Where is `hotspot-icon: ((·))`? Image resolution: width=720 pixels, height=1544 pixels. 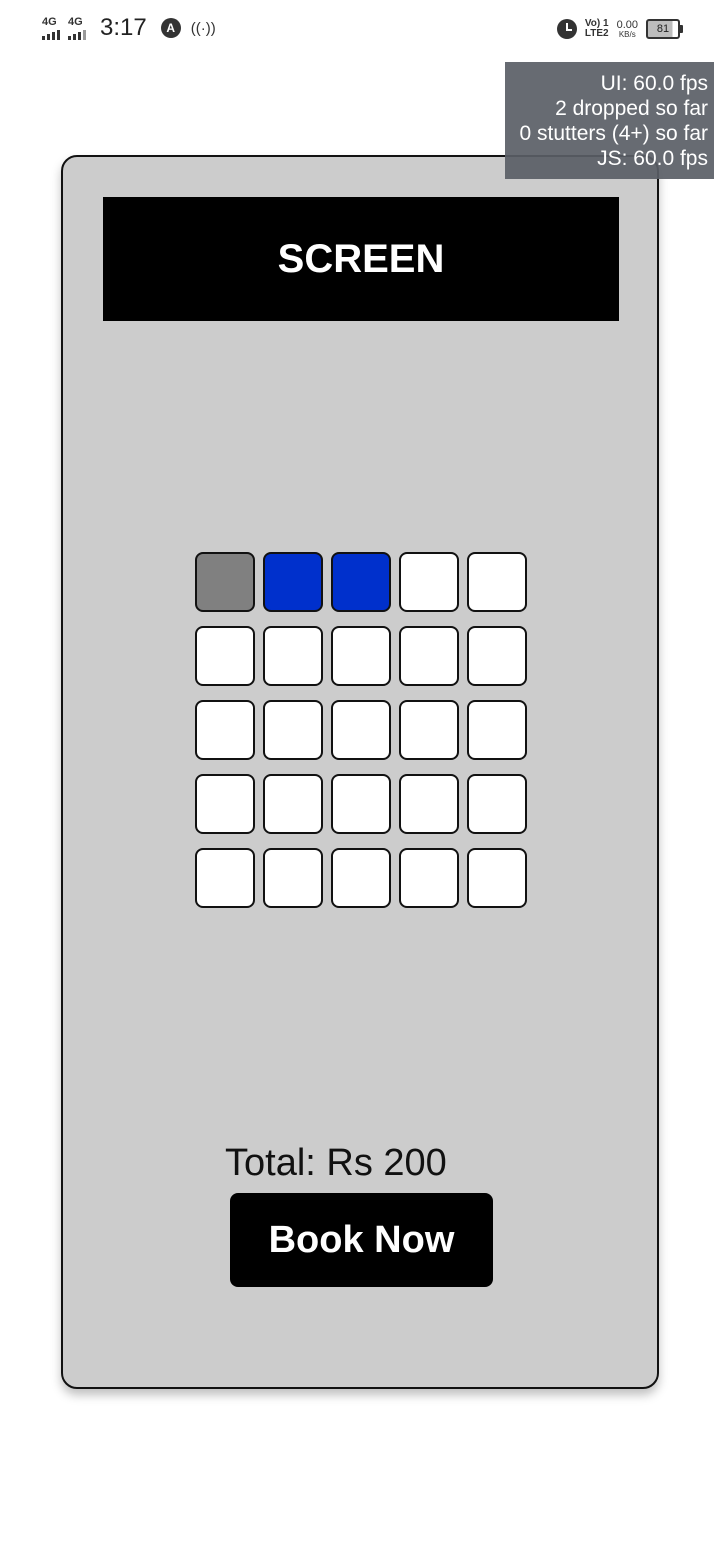 hotspot-icon: ((·)) is located at coordinates (203, 28).